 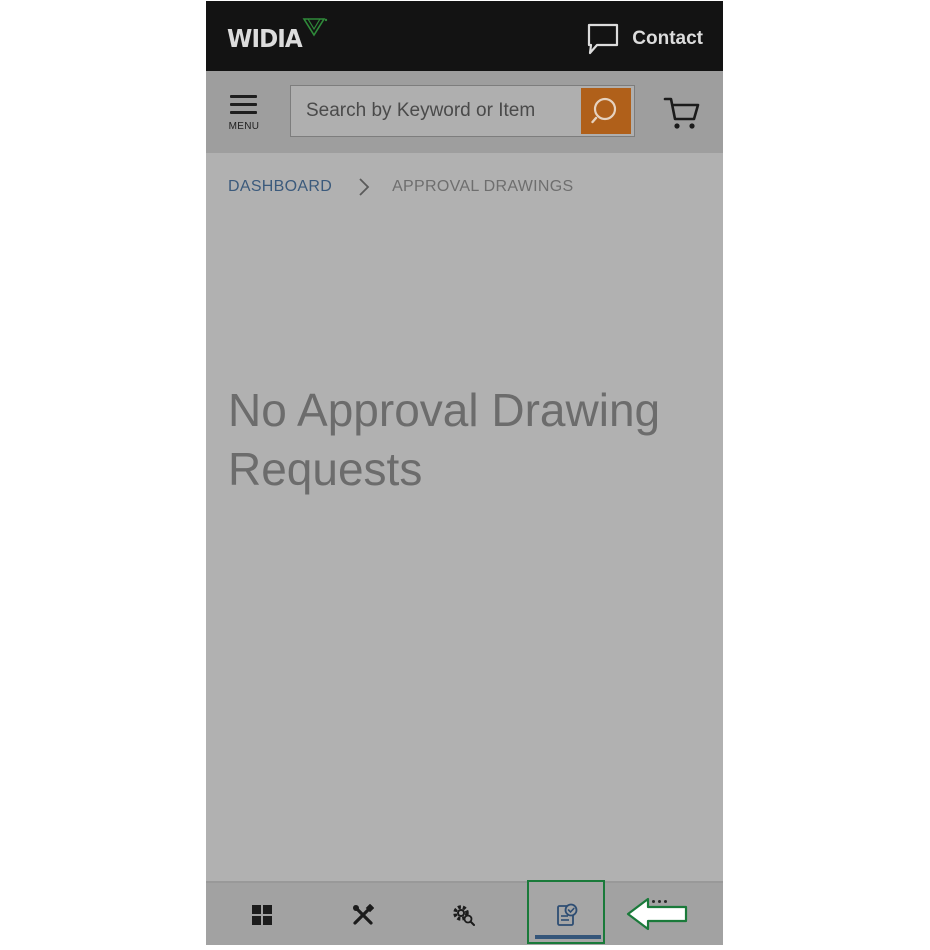 I want to click on breadcrumb-dashboard-link: DASHBOARD, so click(x=280, y=187).